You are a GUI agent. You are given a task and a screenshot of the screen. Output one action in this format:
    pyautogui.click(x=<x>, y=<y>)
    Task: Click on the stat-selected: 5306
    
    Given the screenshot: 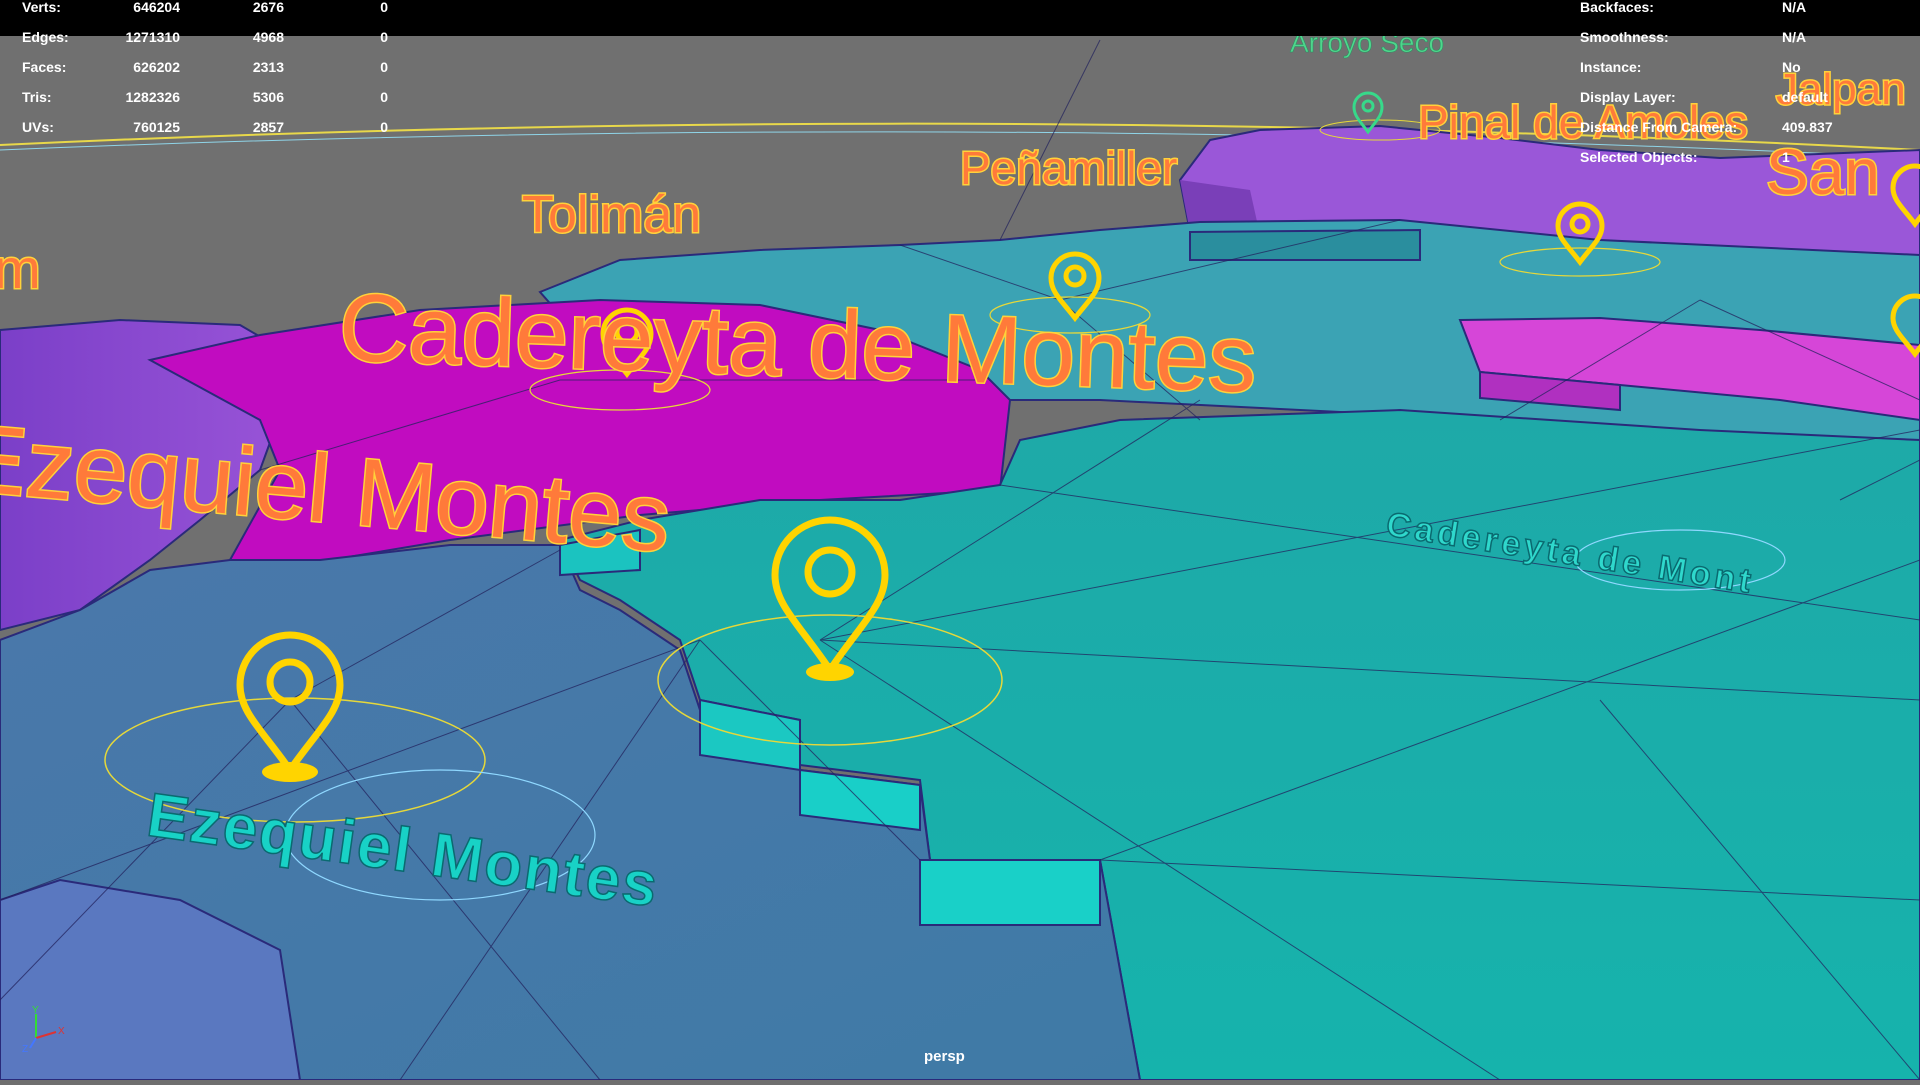 What is the action you would take?
    pyautogui.click(x=268, y=97)
    